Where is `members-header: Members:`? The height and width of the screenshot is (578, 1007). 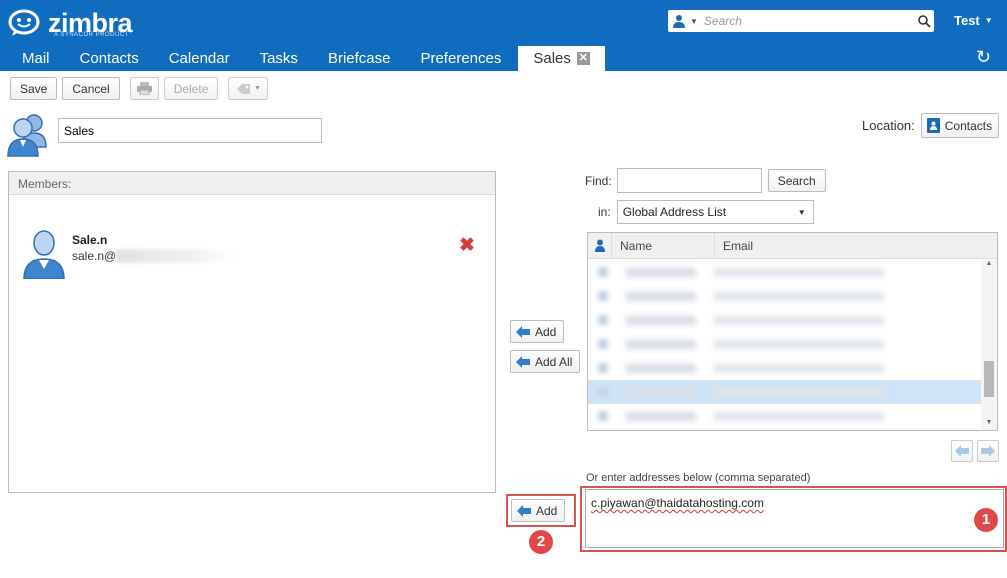
members-header: Members: is located at coordinates (252, 183).